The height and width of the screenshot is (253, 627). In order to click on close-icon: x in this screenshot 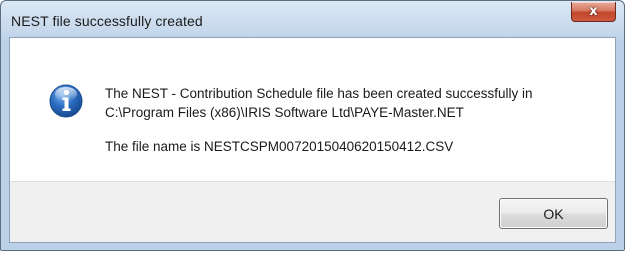, I will do `click(593, 11)`.